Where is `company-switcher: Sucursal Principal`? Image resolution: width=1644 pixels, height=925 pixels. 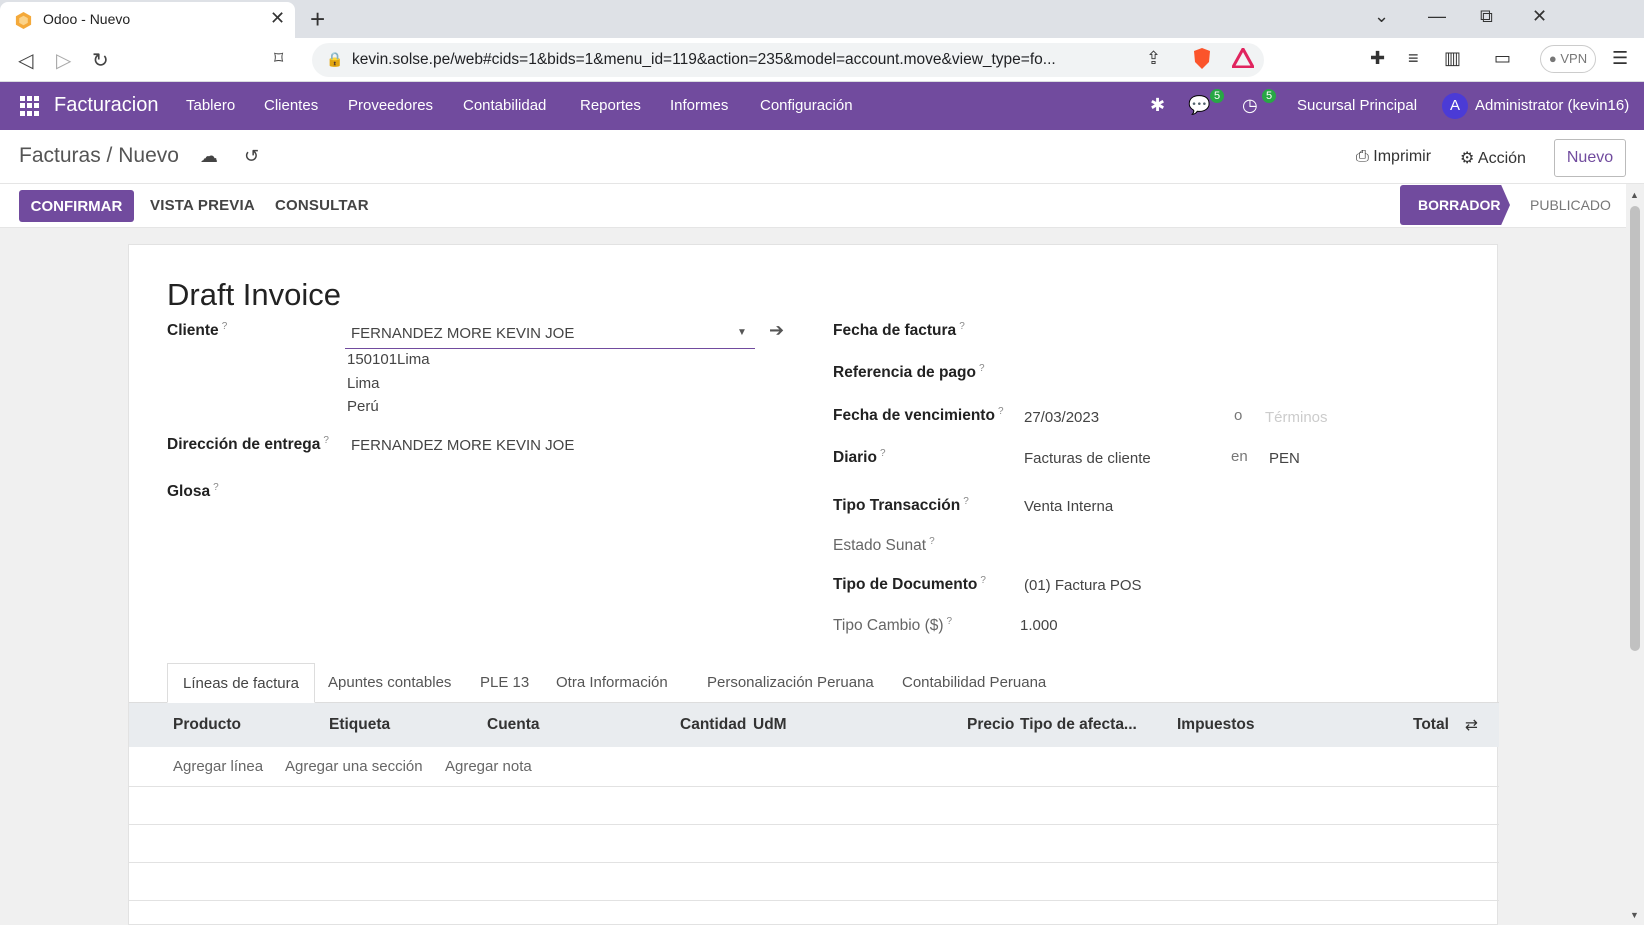 company-switcher: Sucursal Principal is located at coordinates (1357, 105).